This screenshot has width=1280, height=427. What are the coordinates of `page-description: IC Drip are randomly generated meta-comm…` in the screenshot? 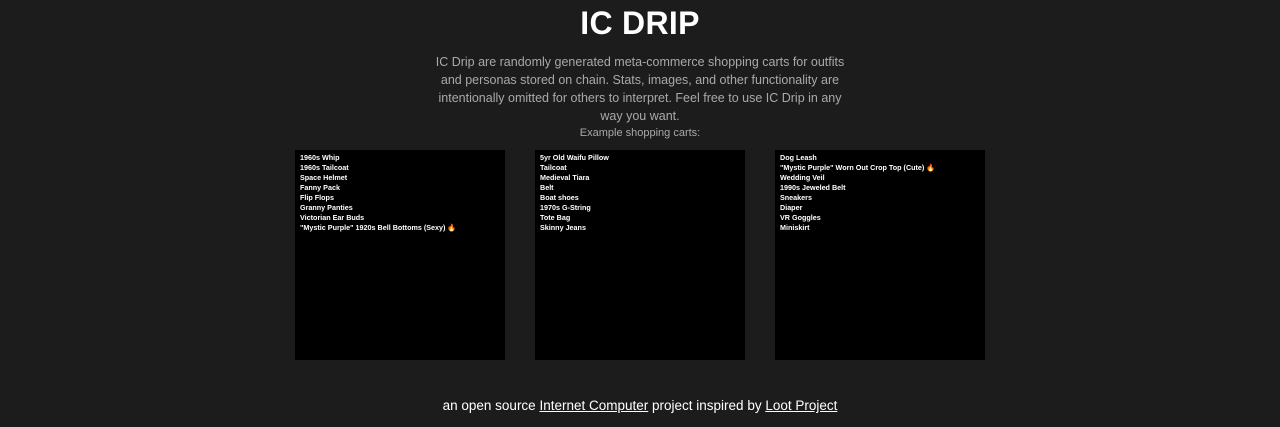 It's located at (640, 89).